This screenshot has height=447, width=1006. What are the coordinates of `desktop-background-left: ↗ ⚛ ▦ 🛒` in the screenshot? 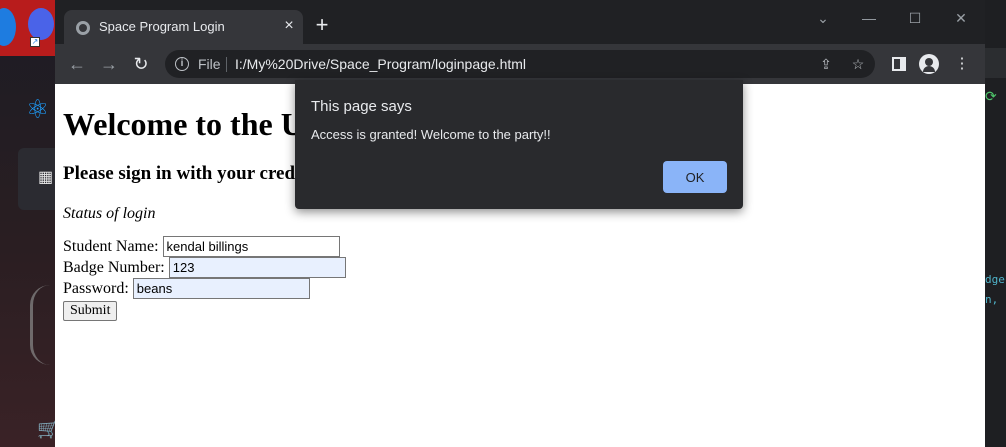 It's located at (28, 223).